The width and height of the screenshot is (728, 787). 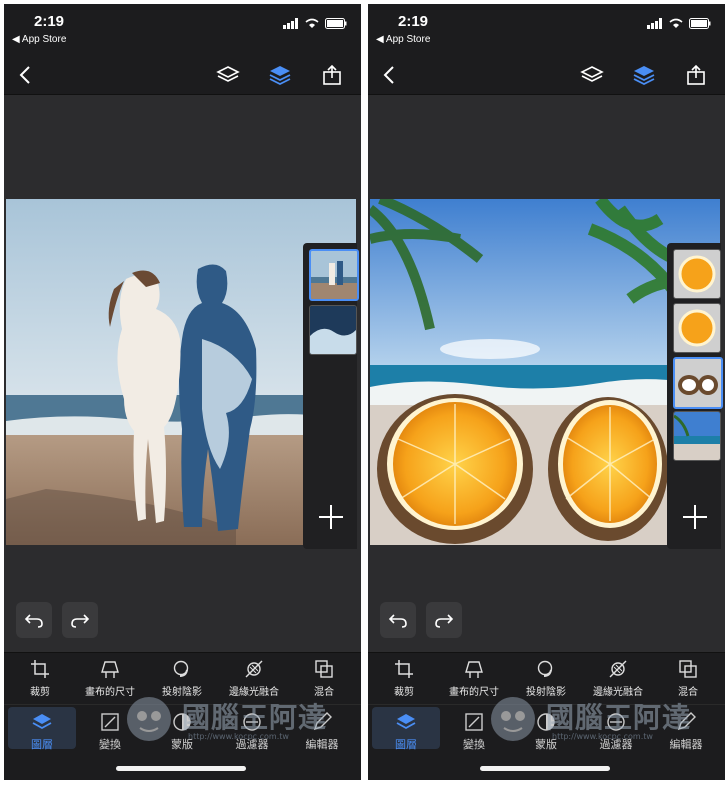 I want to click on layer-thumb-wave, so click(x=333, y=330).